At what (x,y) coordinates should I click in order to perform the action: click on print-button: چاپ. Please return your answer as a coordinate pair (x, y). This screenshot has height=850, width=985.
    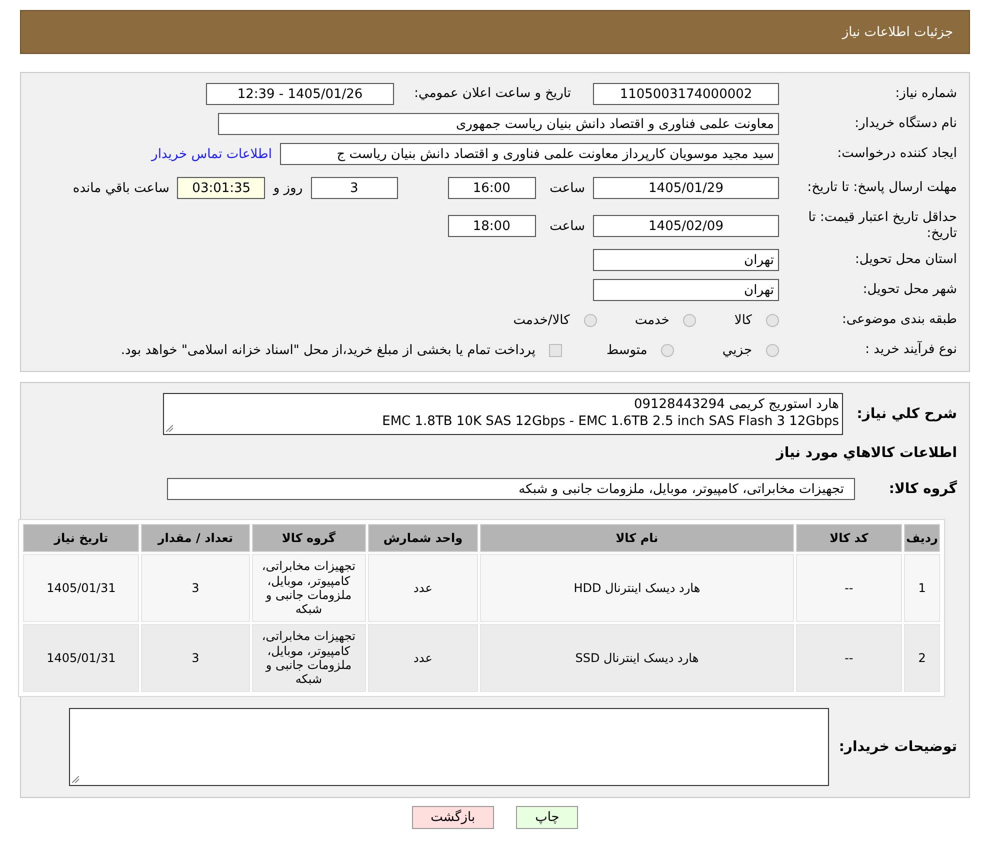
    Looking at the image, I should click on (547, 817).